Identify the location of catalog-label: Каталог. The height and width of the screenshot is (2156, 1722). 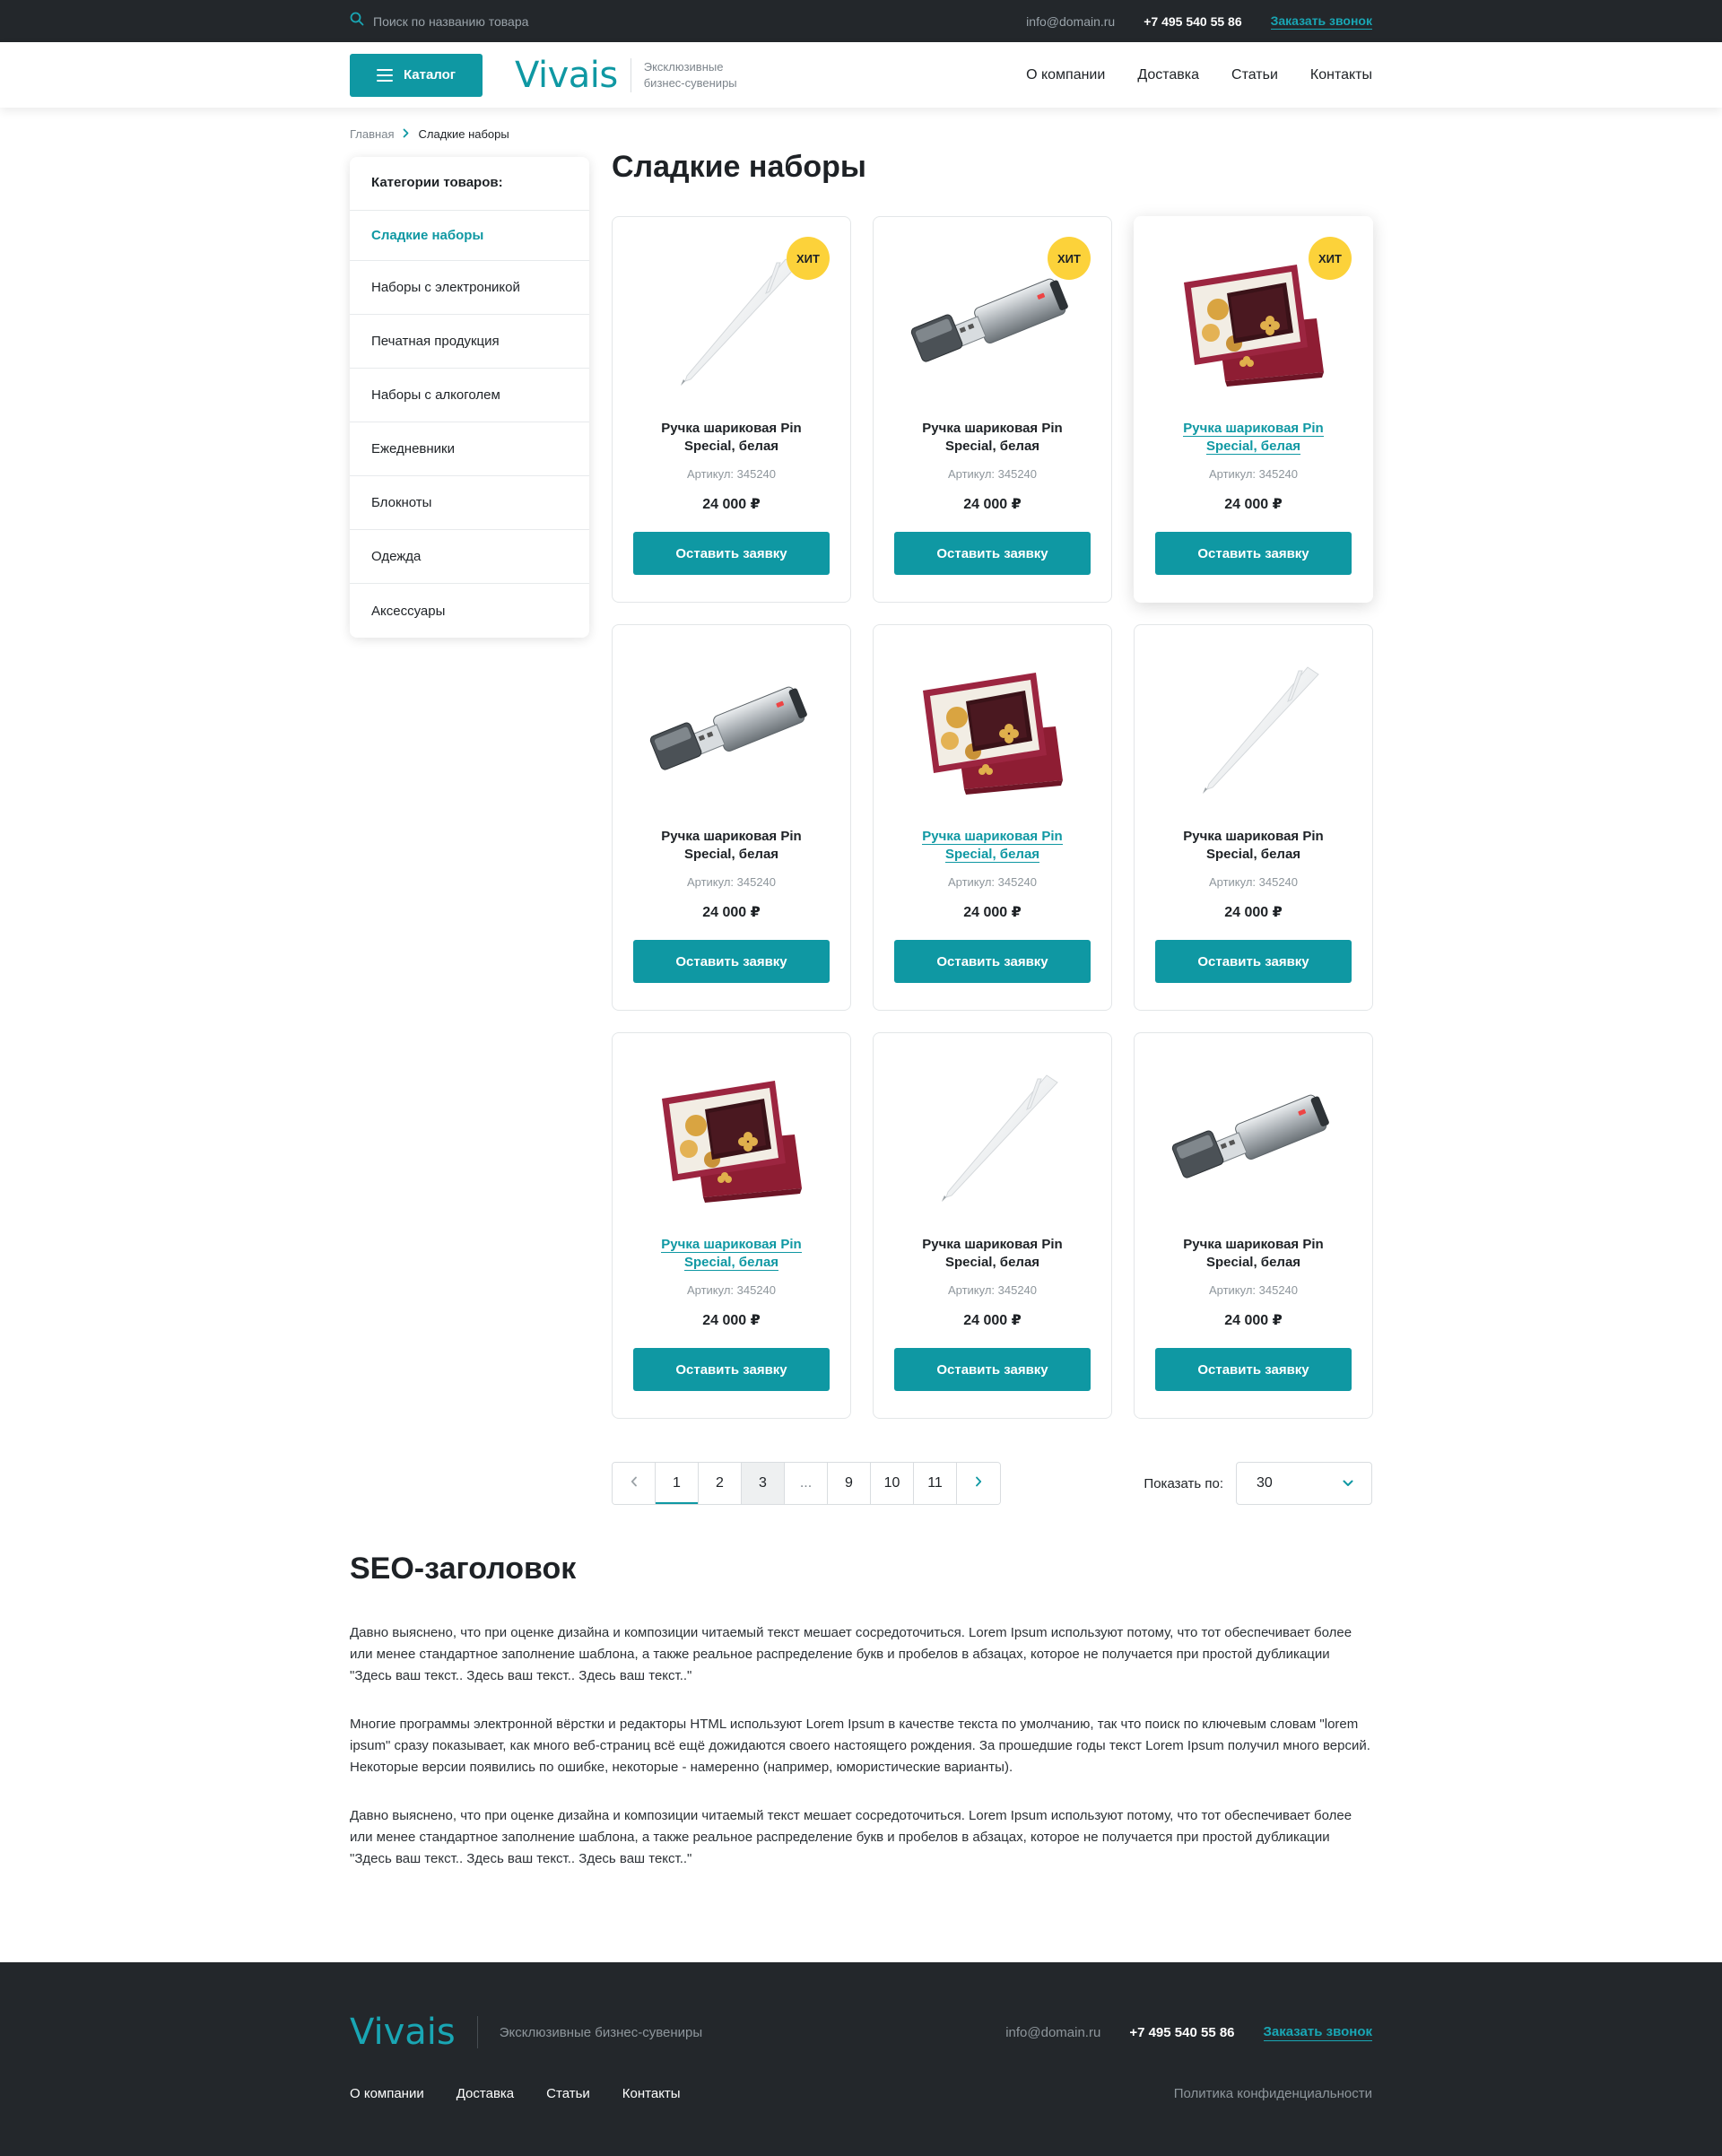
(430, 75).